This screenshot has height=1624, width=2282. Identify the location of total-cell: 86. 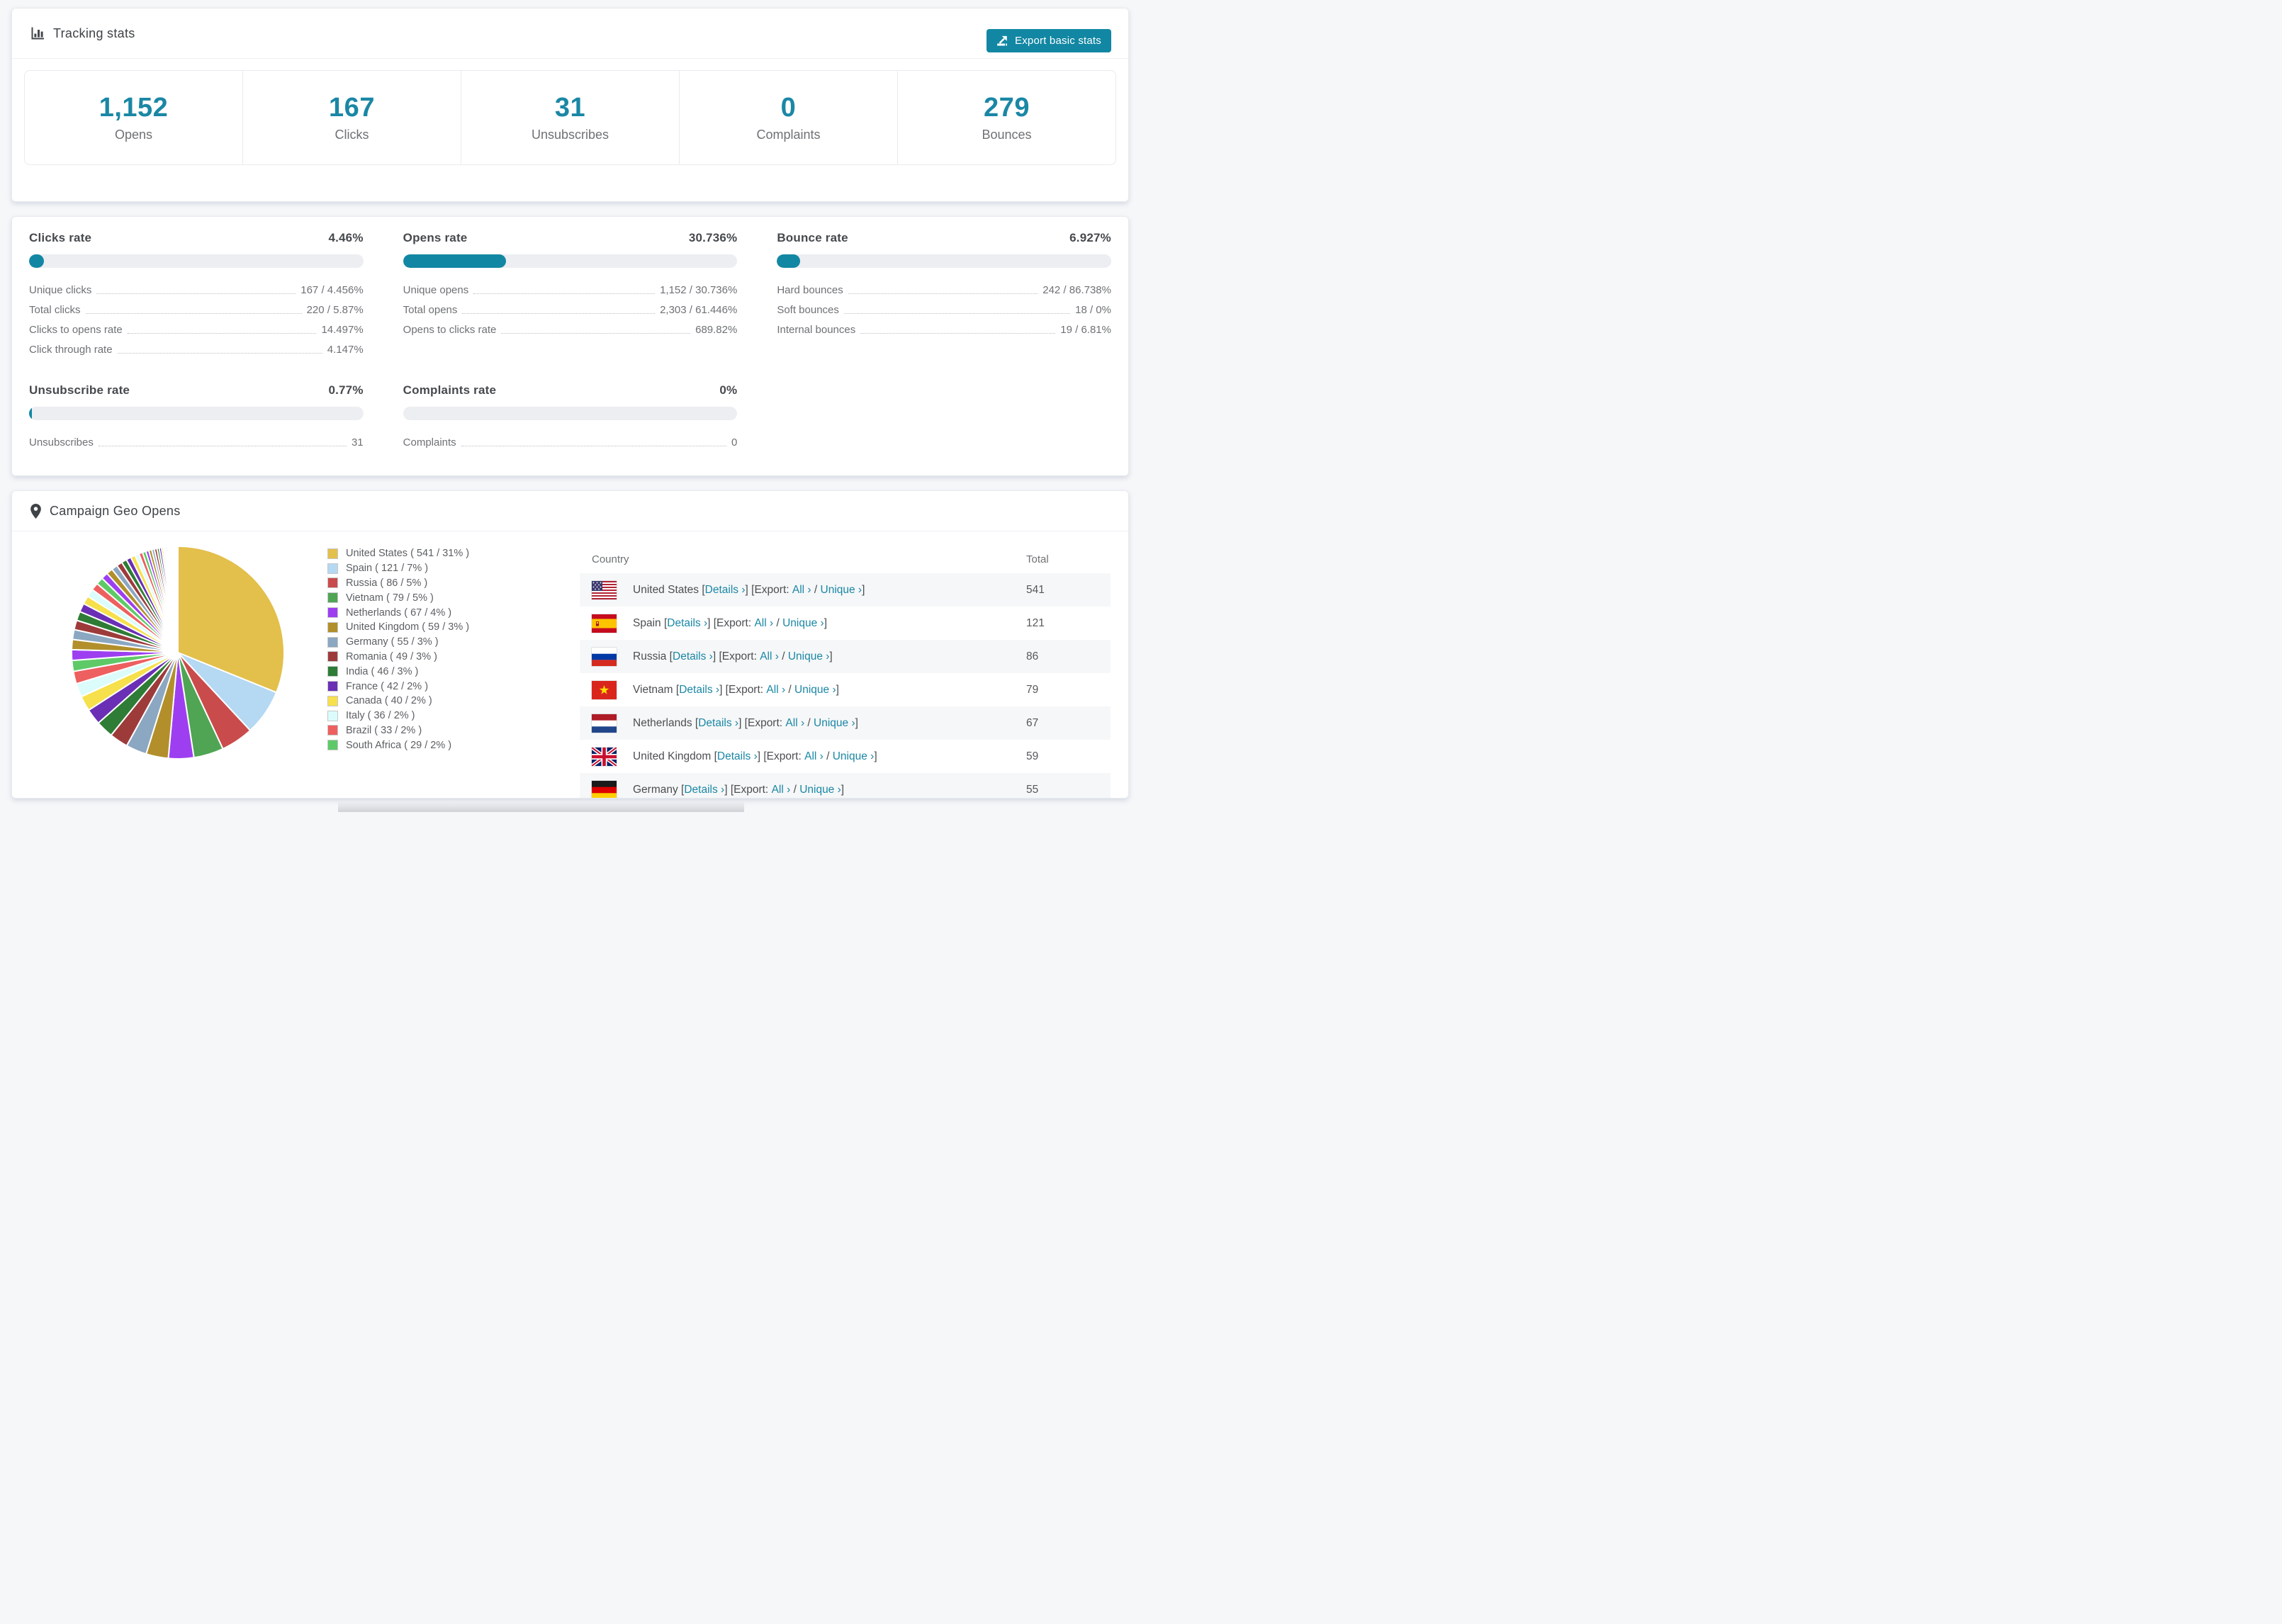
(1032, 656).